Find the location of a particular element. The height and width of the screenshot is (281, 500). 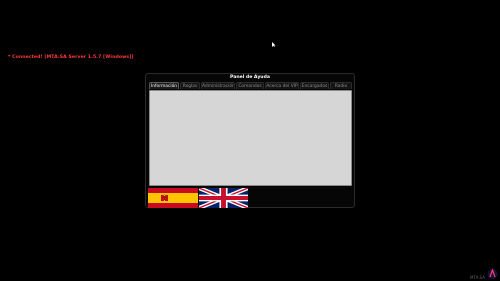

uk-flag-icon is located at coordinates (223, 198).